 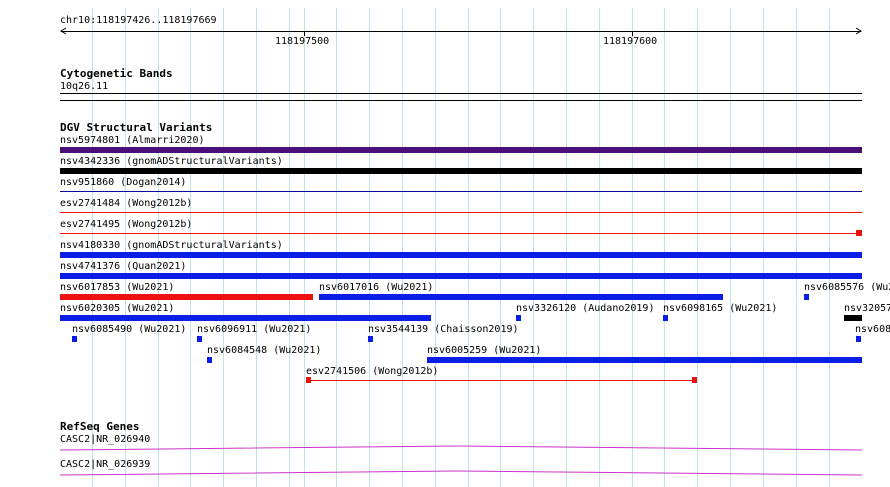 I want to click on gene-label: CASC2|NR_026939, so click(x=105, y=464).